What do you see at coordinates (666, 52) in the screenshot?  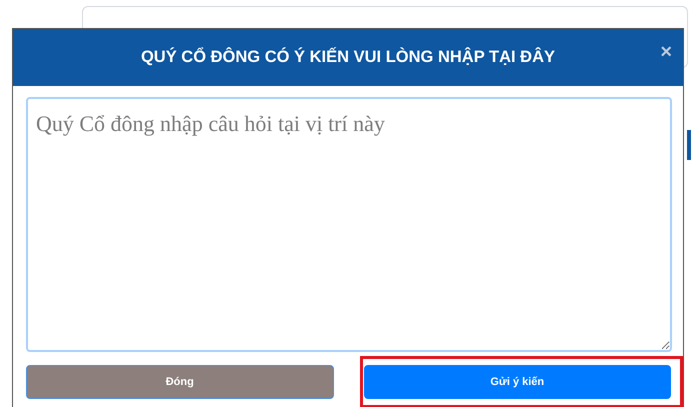 I see `close-button: ×` at bounding box center [666, 52].